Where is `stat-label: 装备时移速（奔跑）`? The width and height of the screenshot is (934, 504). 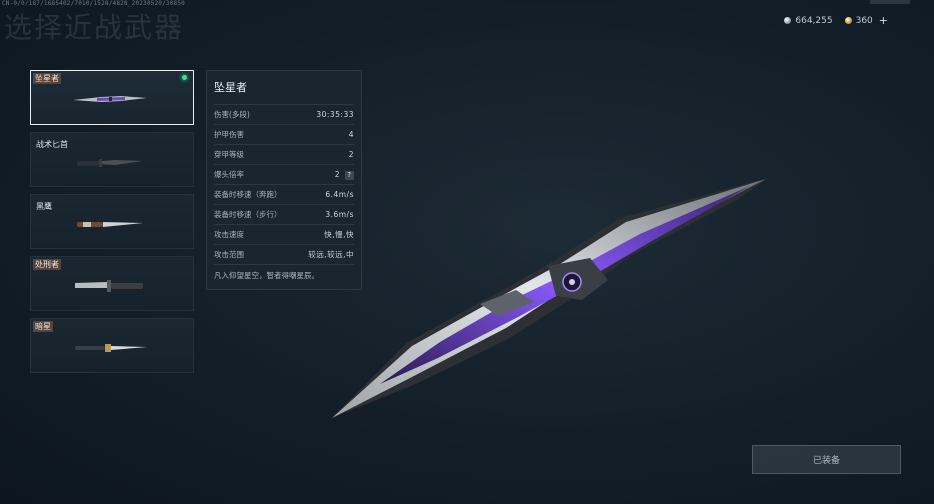
stat-label: 装备时移速（奔跑） is located at coordinates (248, 194).